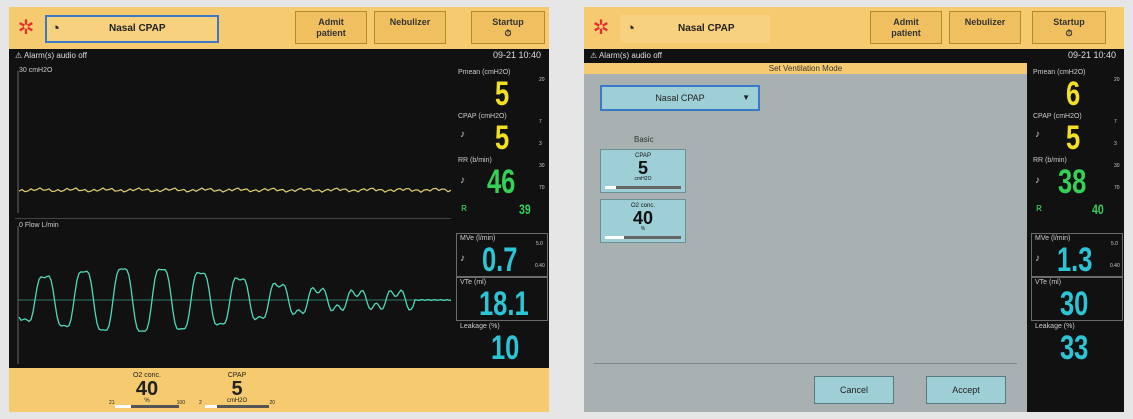 This screenshot has width=1133, height=419. I want to click on vte-value: 30, so click(1074, 304).